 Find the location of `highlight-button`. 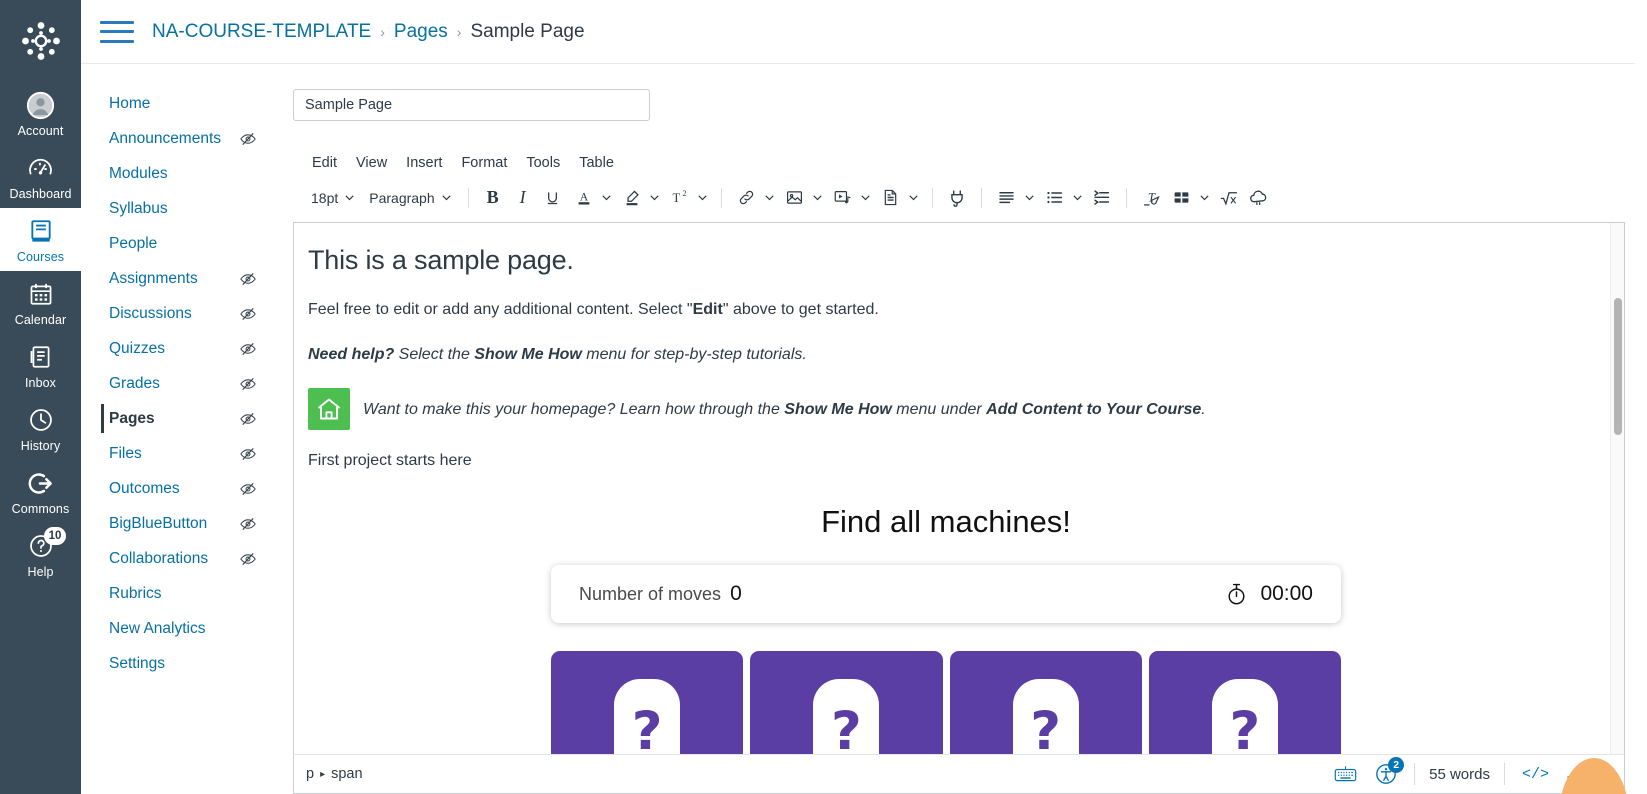

highlight-button is located at coordinates (631, 198).